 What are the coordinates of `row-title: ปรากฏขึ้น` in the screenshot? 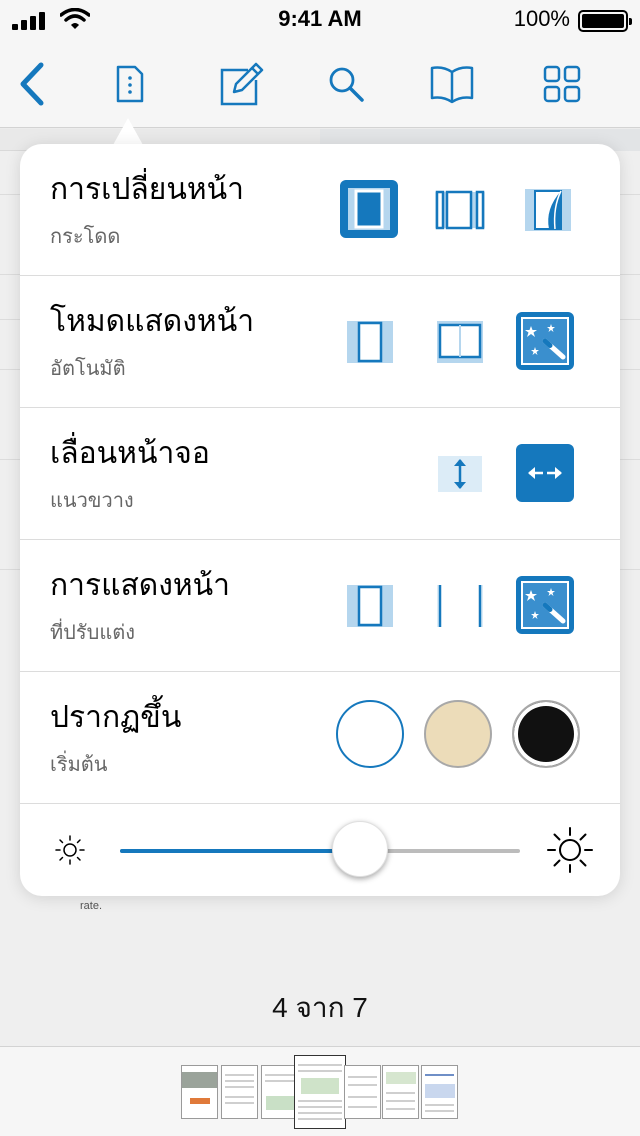 It's located at (116, 717).